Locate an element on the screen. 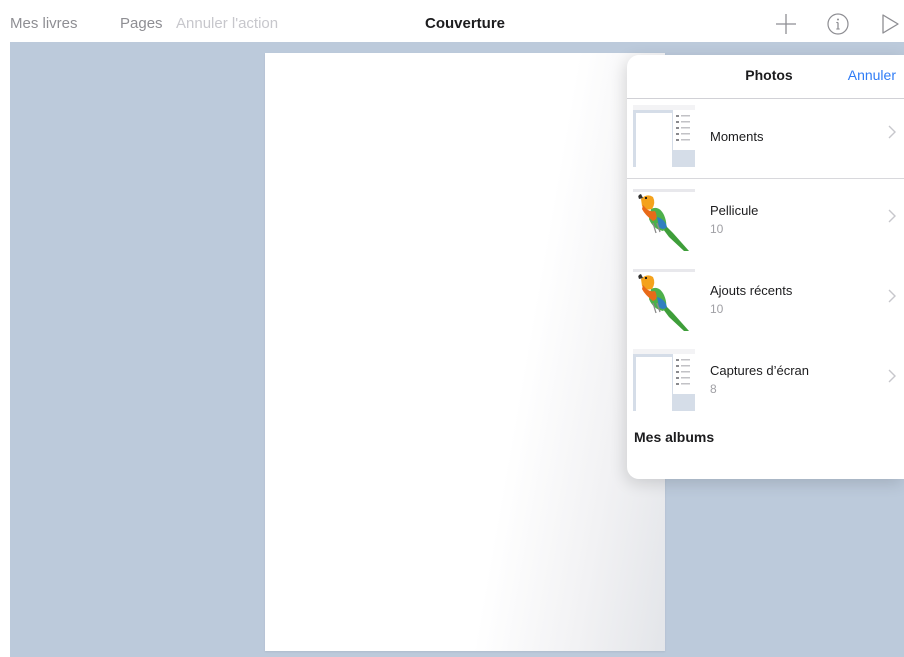 Image resolution: width=904 pixels, height=657 pixels. album-name: Pellicule is located at coordinates (734, 210).